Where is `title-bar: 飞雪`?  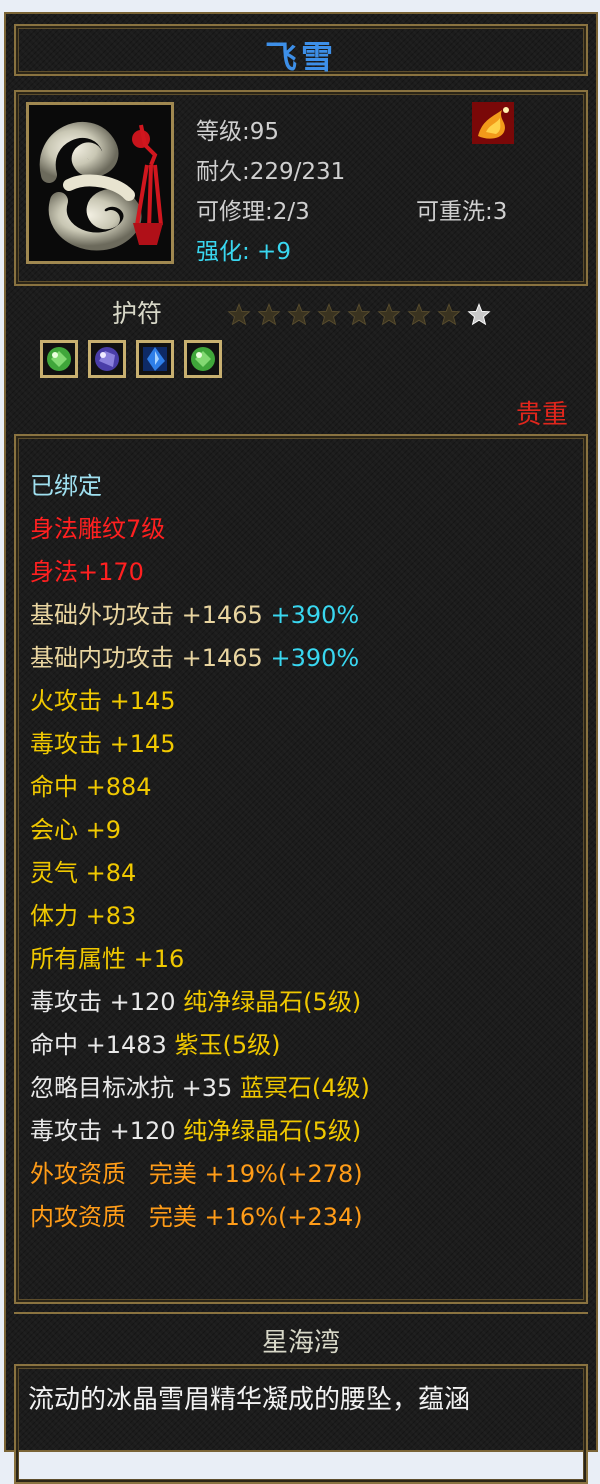 title-bar: 飞雪 is located at coordinates (301, 50).